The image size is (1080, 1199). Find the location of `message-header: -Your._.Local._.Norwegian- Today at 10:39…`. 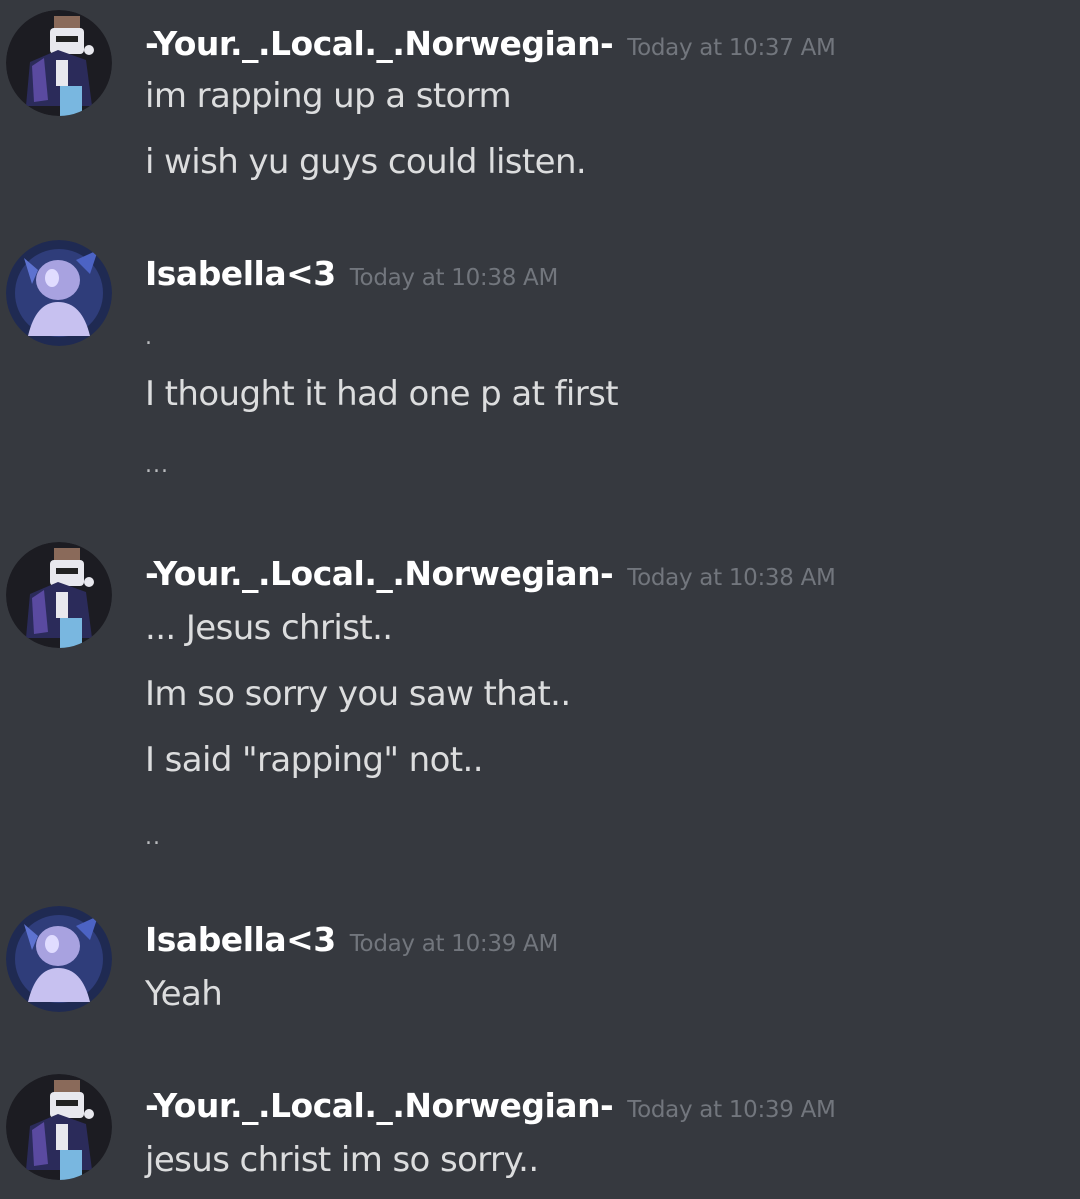

message-header: -Your._.Local._.Norwegian- Today at 10:39… is located at coordinates (490, 1106).